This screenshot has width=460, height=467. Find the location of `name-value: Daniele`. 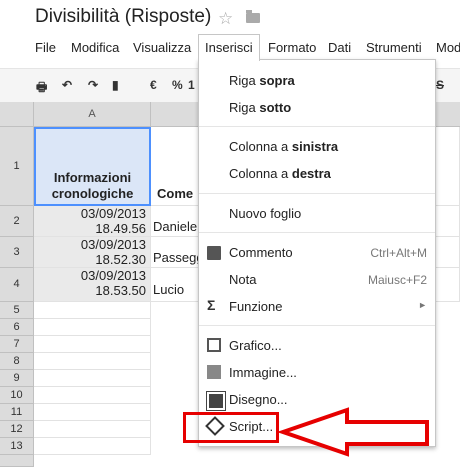

name-value: Daniele is located at coordinates (175, 226).